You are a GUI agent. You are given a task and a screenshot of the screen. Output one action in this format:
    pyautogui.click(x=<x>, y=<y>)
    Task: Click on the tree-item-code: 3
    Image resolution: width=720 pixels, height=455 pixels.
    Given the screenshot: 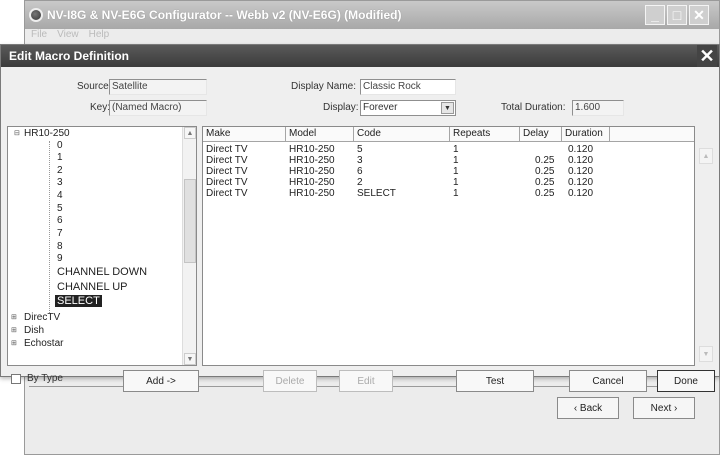 What is the action you would take?
    pyautogui.click(x=60, y=182)
    